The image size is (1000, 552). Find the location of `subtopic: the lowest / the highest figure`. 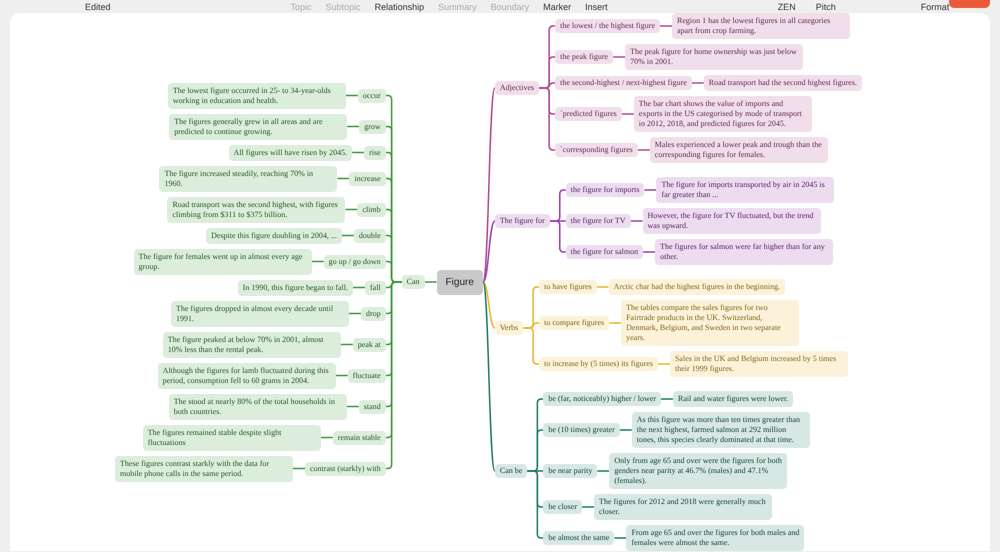

subtopic: the lowest / the highest figure is located at coordinates (607, 26).